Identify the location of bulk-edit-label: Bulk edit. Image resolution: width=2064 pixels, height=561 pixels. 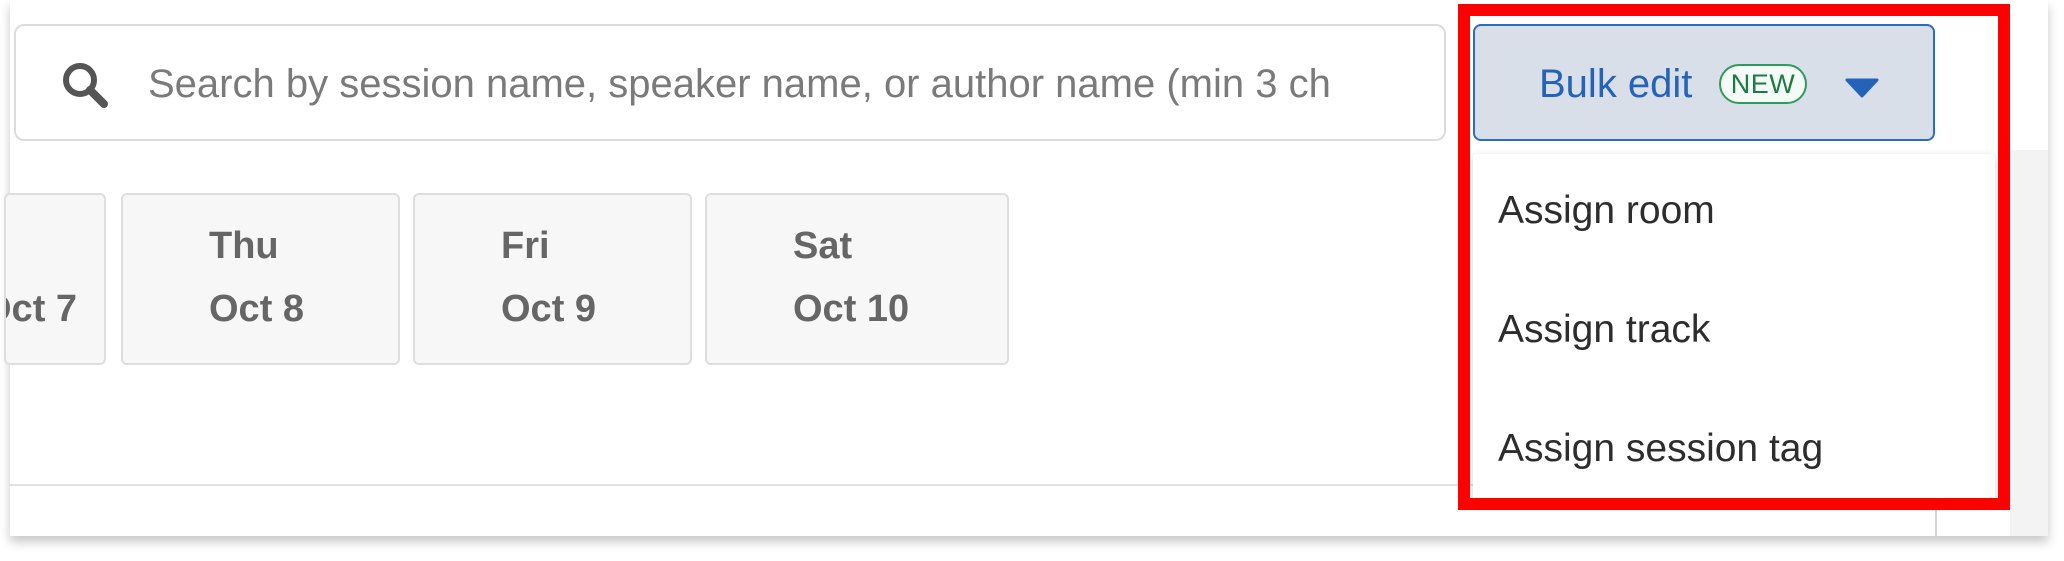
(1616, 84).